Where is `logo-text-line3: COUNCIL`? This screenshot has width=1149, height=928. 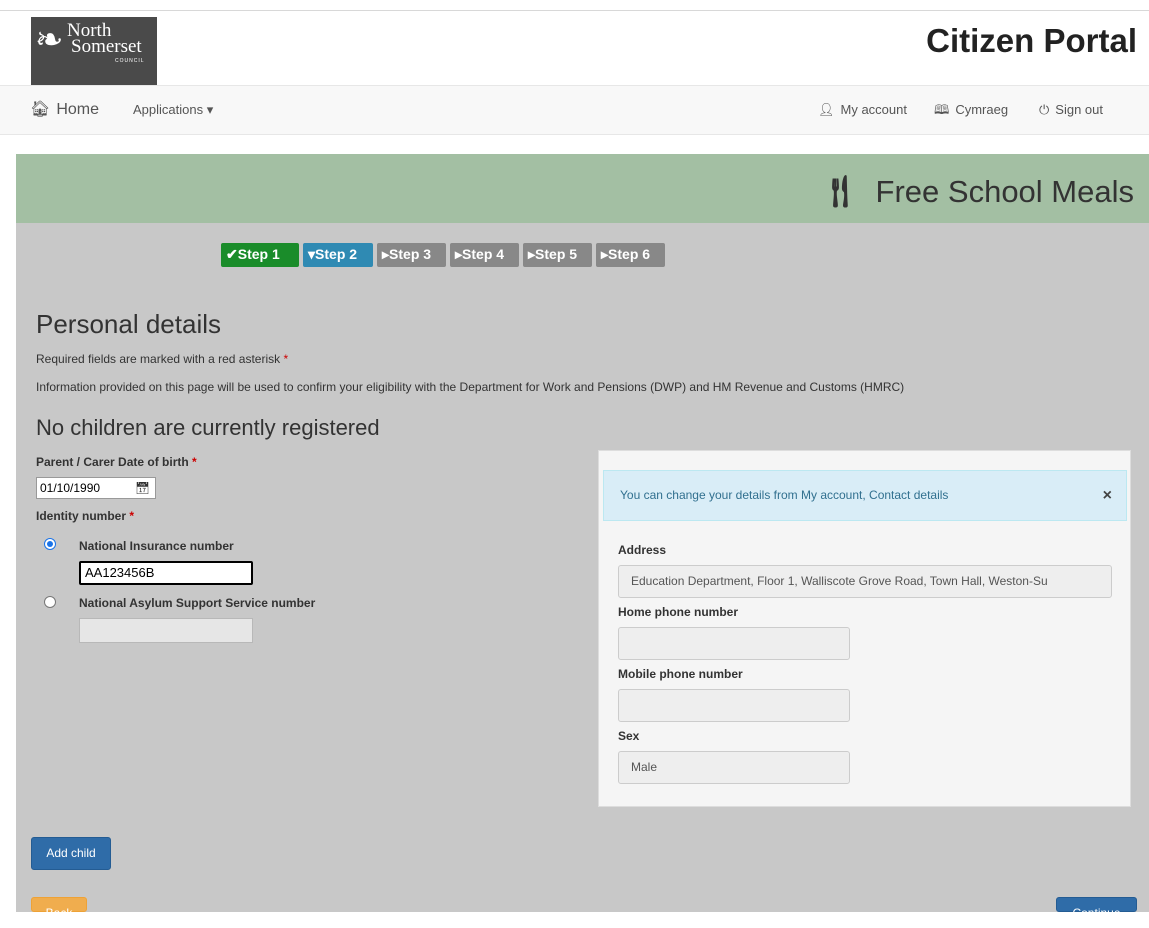 logo-text-line3: COUNCIL is located at coordinates (130, 61).